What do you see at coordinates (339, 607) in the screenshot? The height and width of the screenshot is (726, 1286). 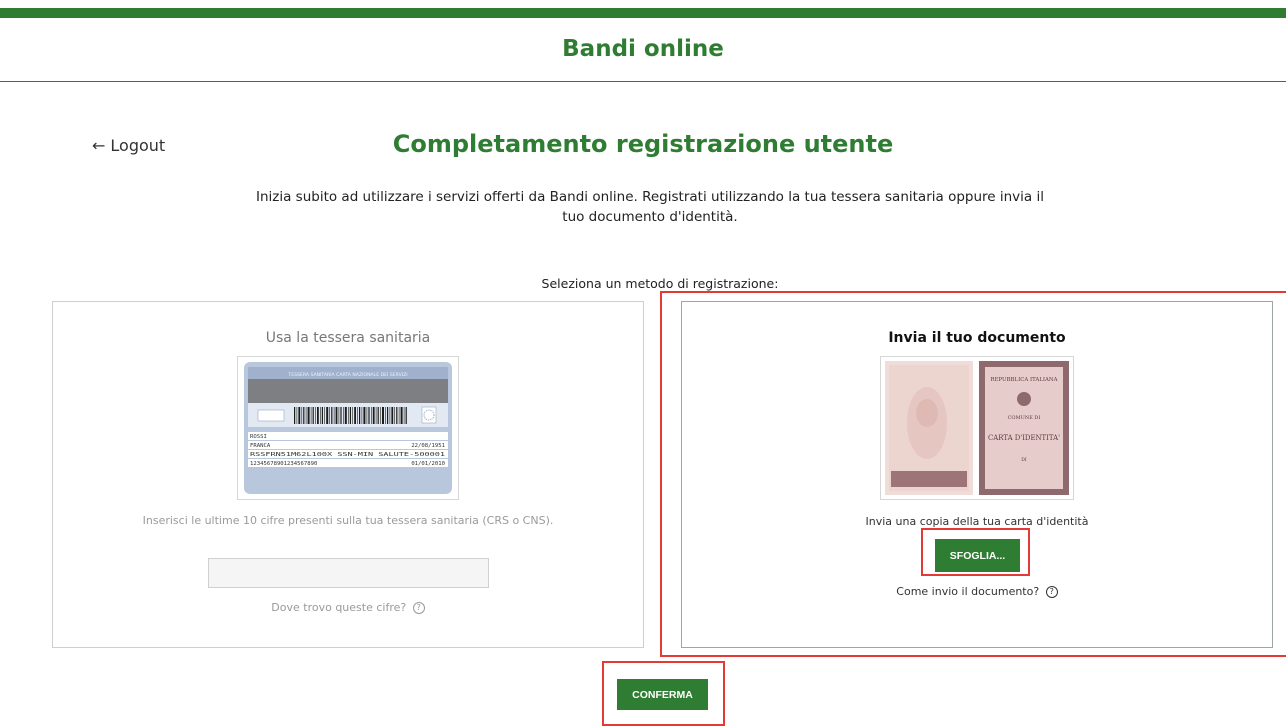 I see `health-card-help-label: Dove trovo queste cifre?` at bounding box center [339, 607].